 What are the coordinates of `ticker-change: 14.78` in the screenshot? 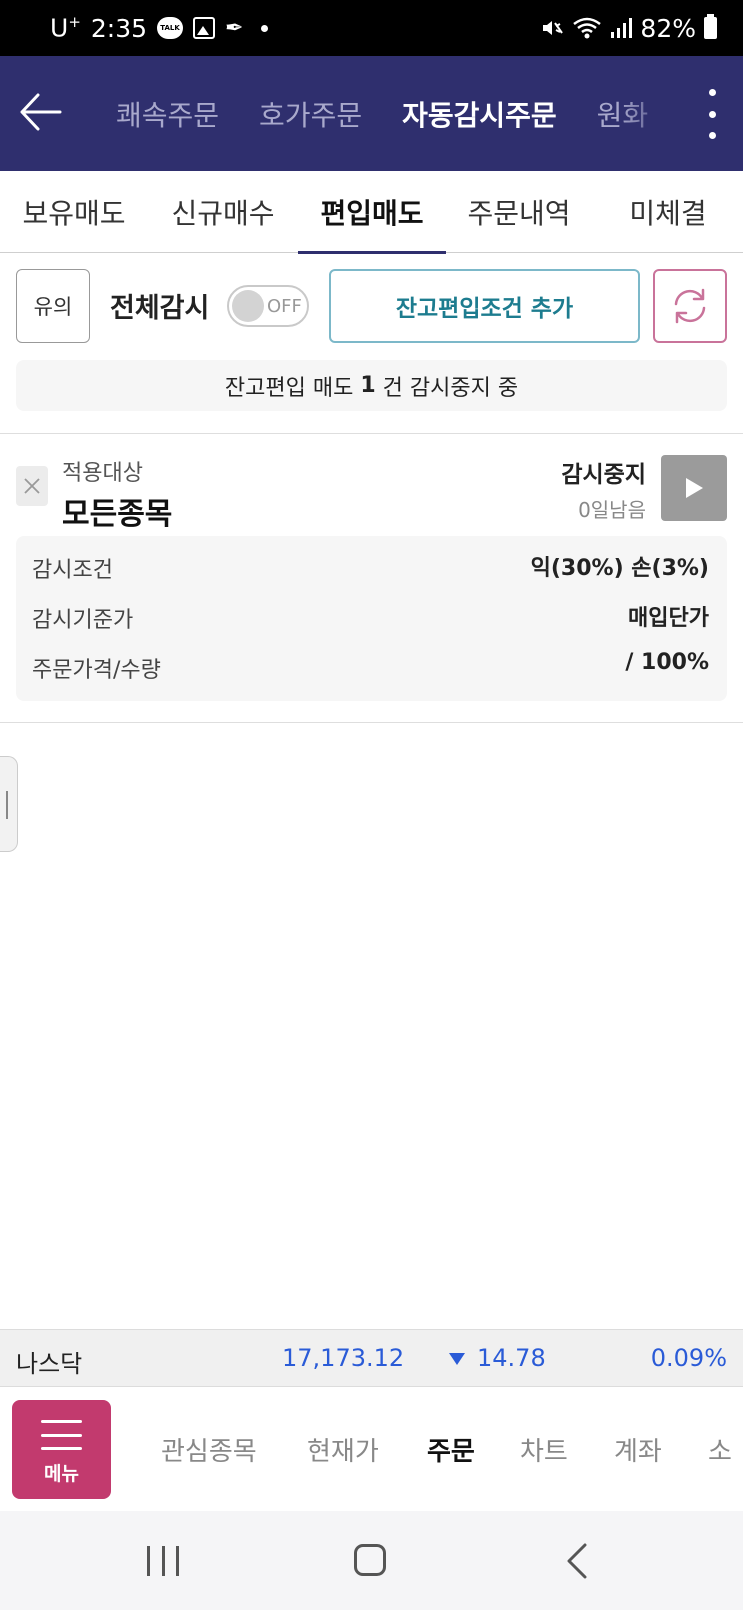 It's located at (511, 1358).